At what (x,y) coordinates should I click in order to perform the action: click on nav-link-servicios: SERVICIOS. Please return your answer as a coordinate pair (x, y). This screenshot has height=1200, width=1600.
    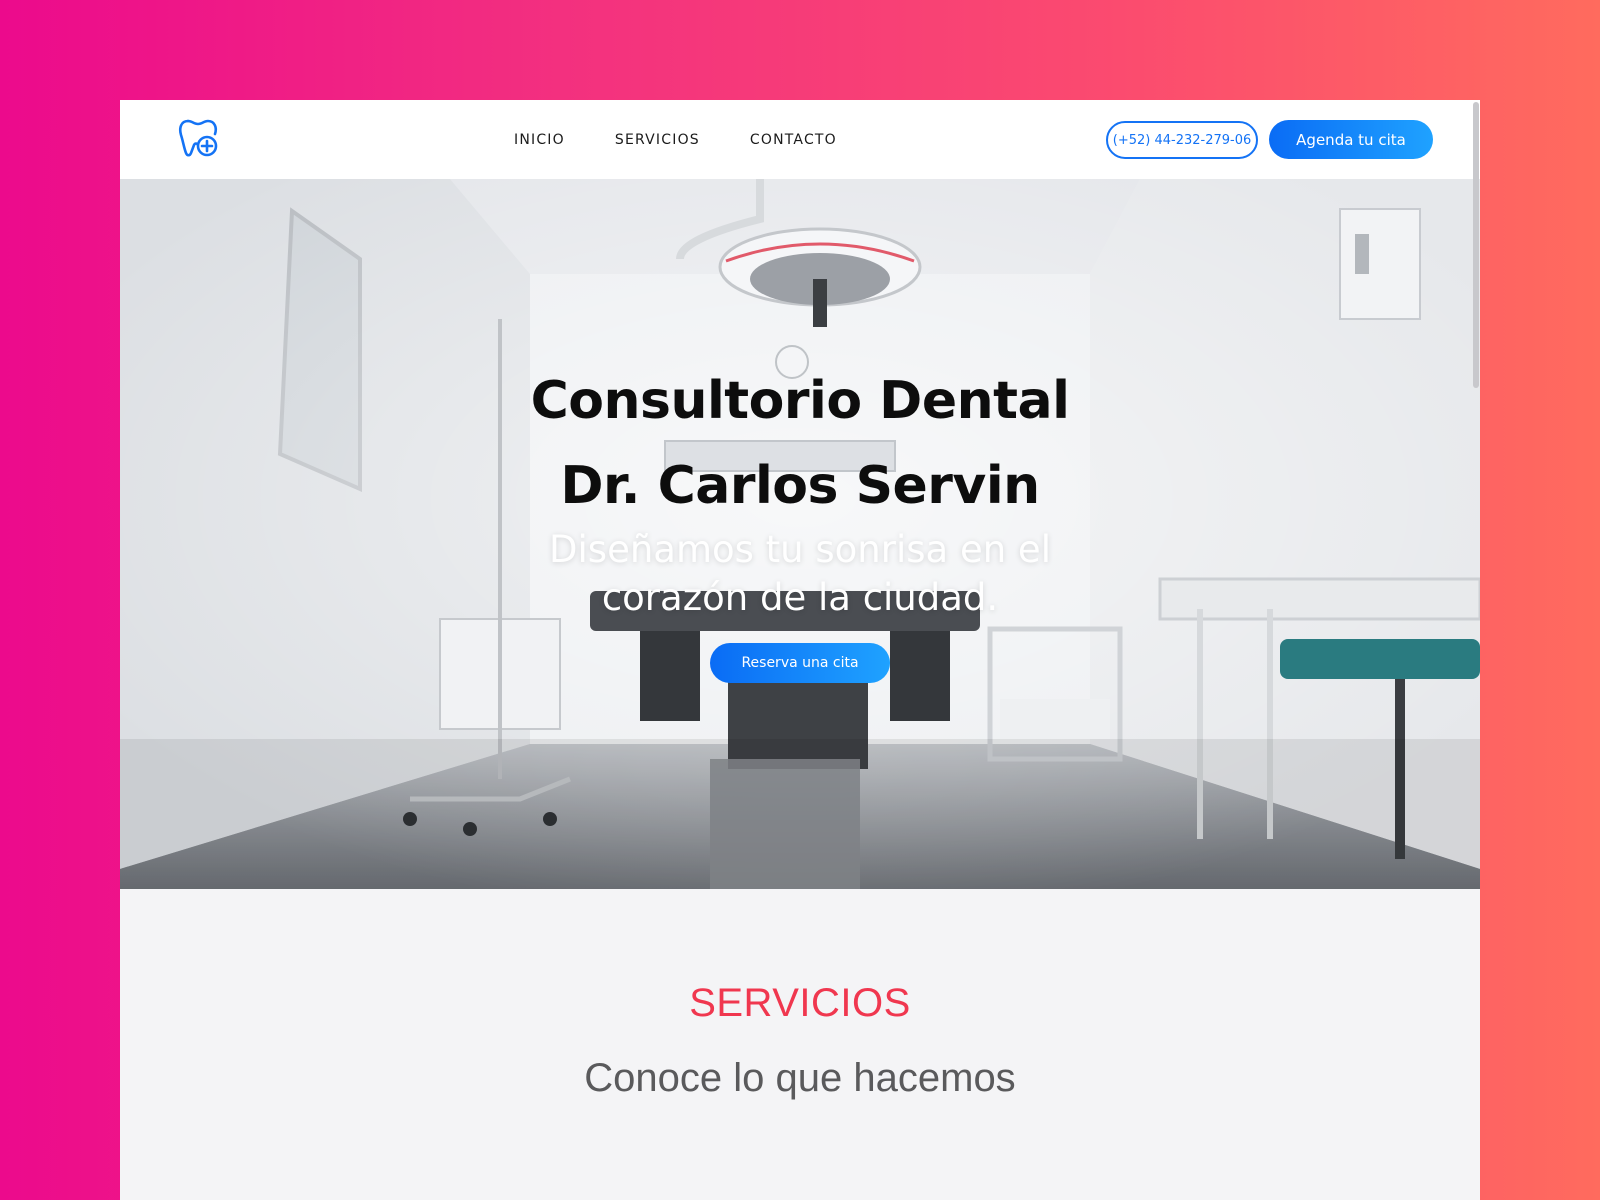
    Looking at the image, I should click on (657, 140).